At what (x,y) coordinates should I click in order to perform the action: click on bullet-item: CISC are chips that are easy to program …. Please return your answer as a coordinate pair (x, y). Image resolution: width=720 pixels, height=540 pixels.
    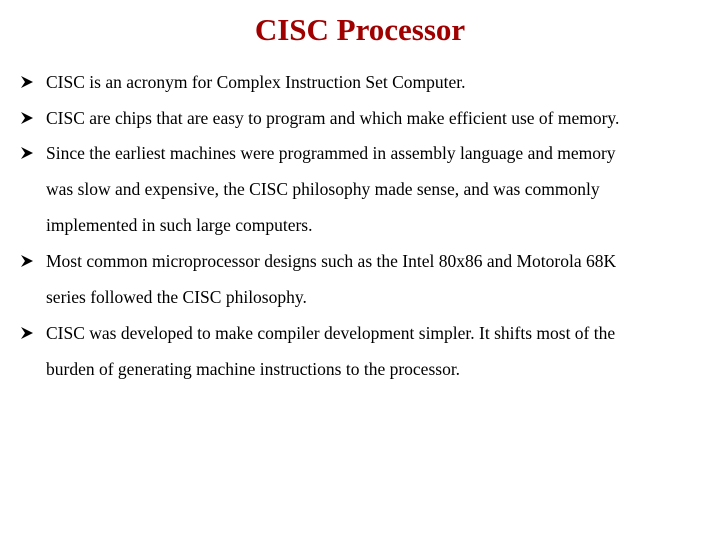
    Looking at the image, I should click on (370, 118).